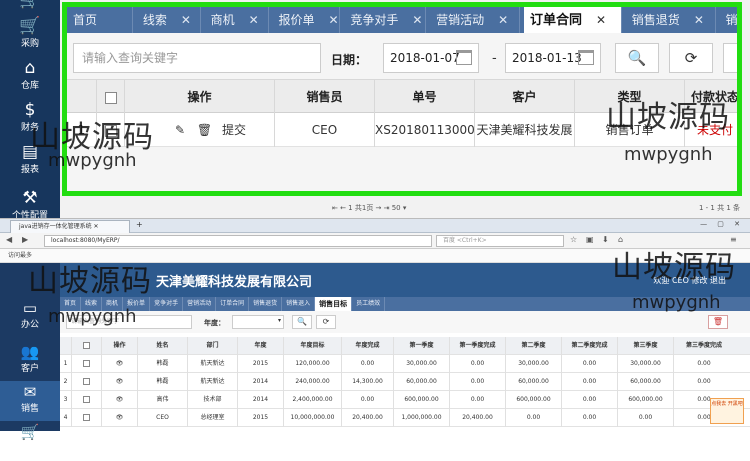 This screenshot has height=461, width=750. What do you see at coordinates (92, 304) in the screenshot?
I see `tab-clues: 线索` at bounding box center [92, 304].